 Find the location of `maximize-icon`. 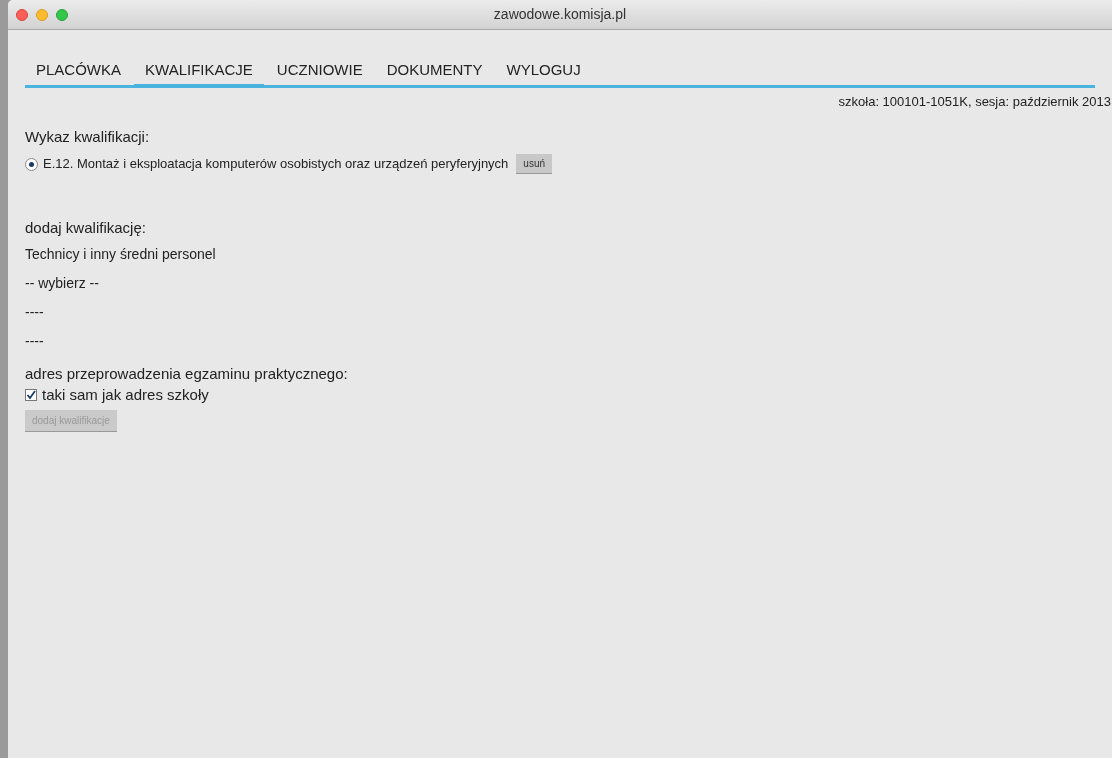

maximize-icon is located at coordinates (62, 14).